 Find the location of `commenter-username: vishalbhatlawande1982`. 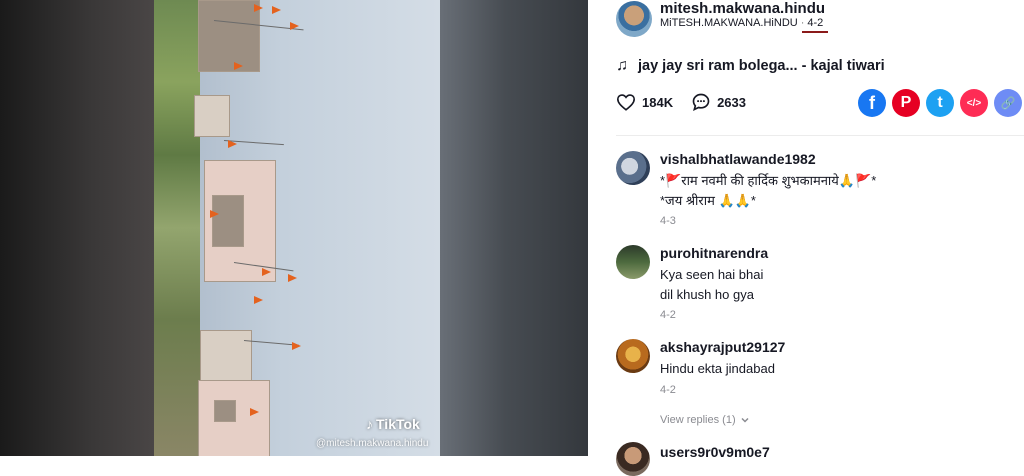

commenter-username: vishalbhatlawande1982 is located at coordinates (738, 159).